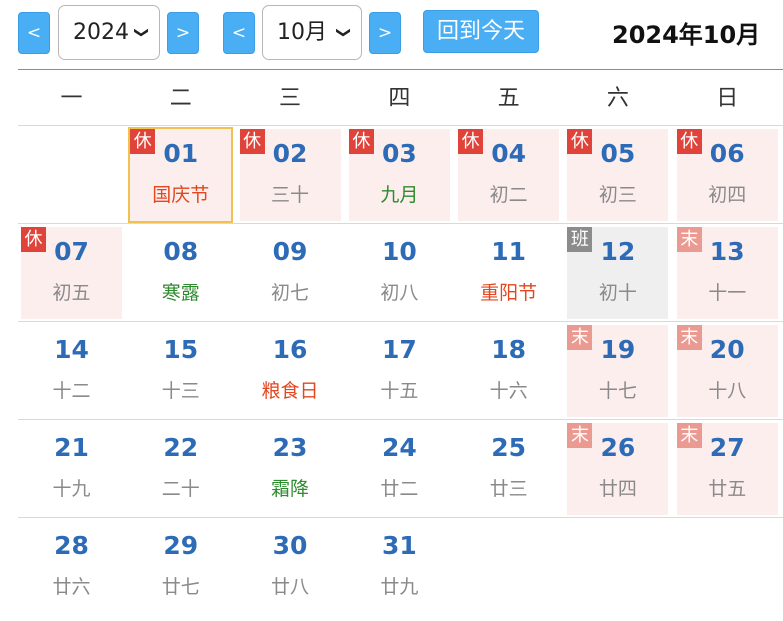 The image size is (783, 621). Describe the element at coordinates (290, 273) in the screenshot. I see `calendar-day-cell: 09 初七` at that location.